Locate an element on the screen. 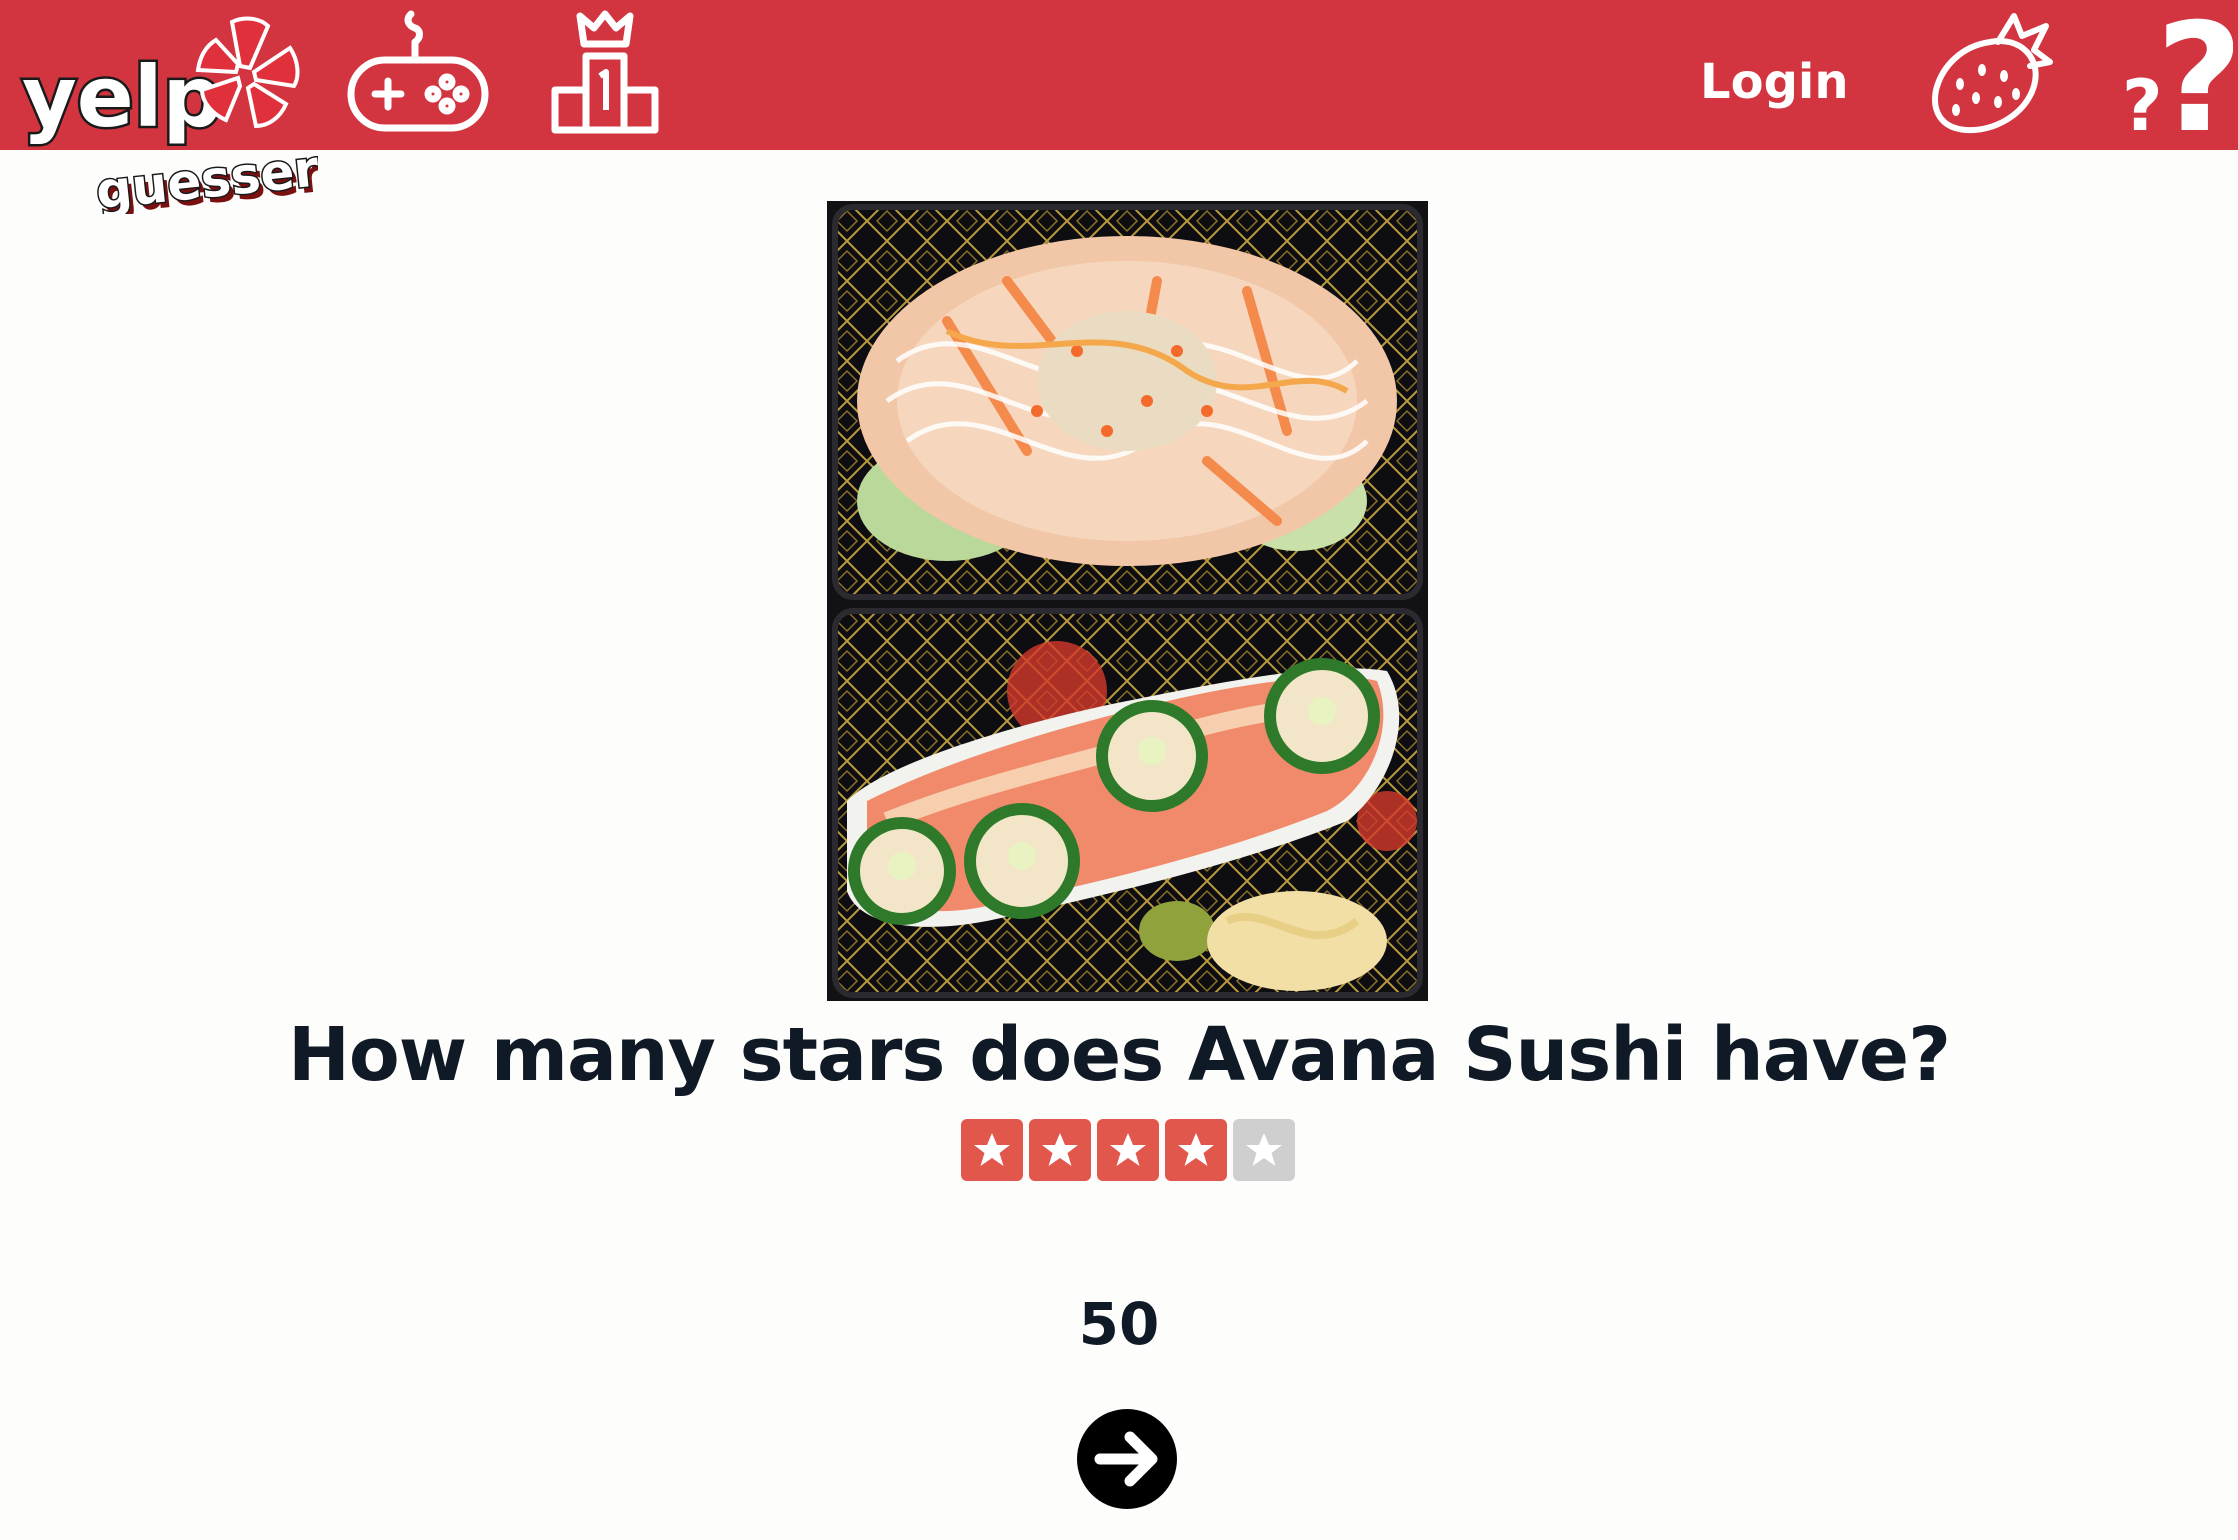  leaderboard-icon is located at coordinates (605, 72).